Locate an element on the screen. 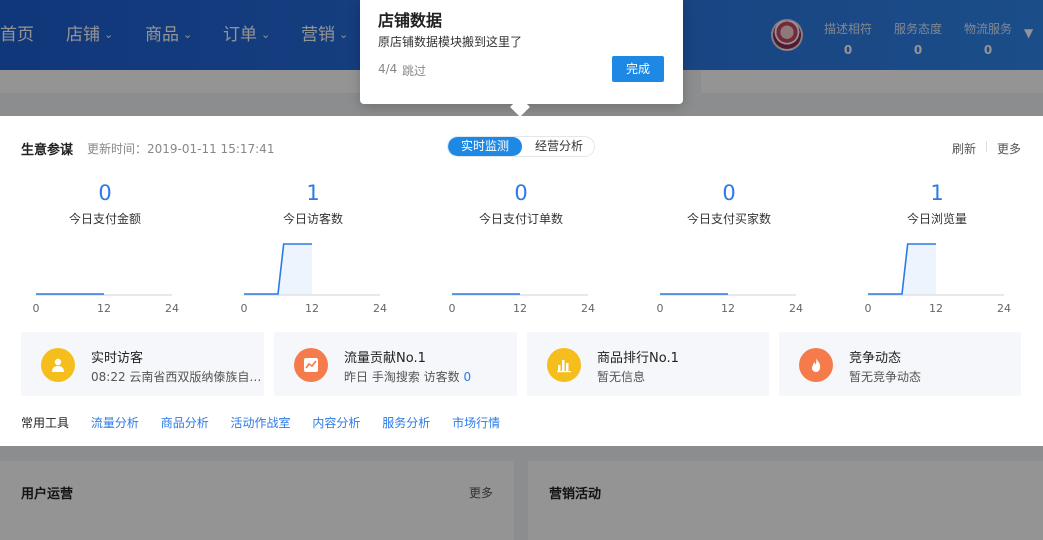  refresh-link: 刷新 is located at coordinates (964, 148).